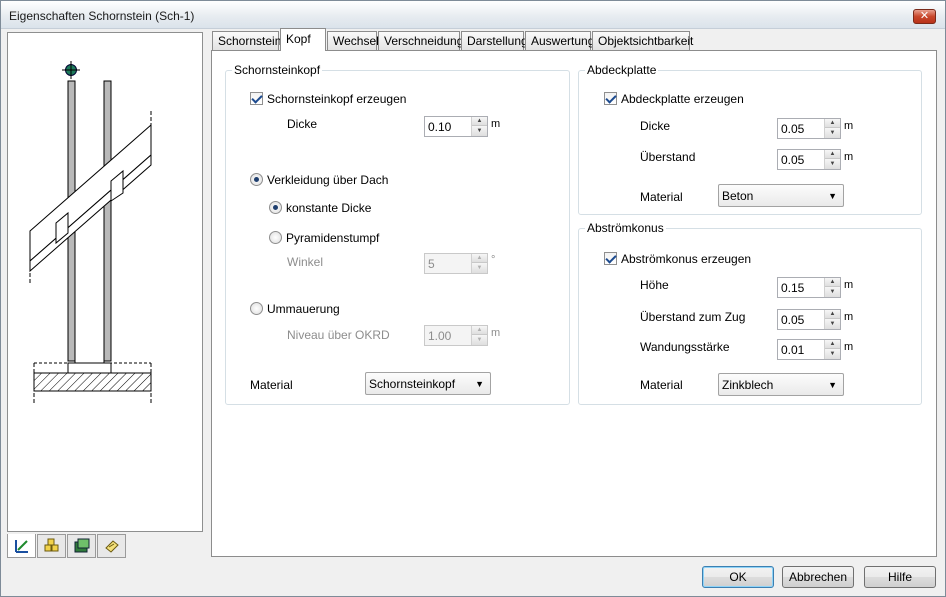 This screenshot has width=946, height=597. I want to click on blocks-icon, so click(51, 545).